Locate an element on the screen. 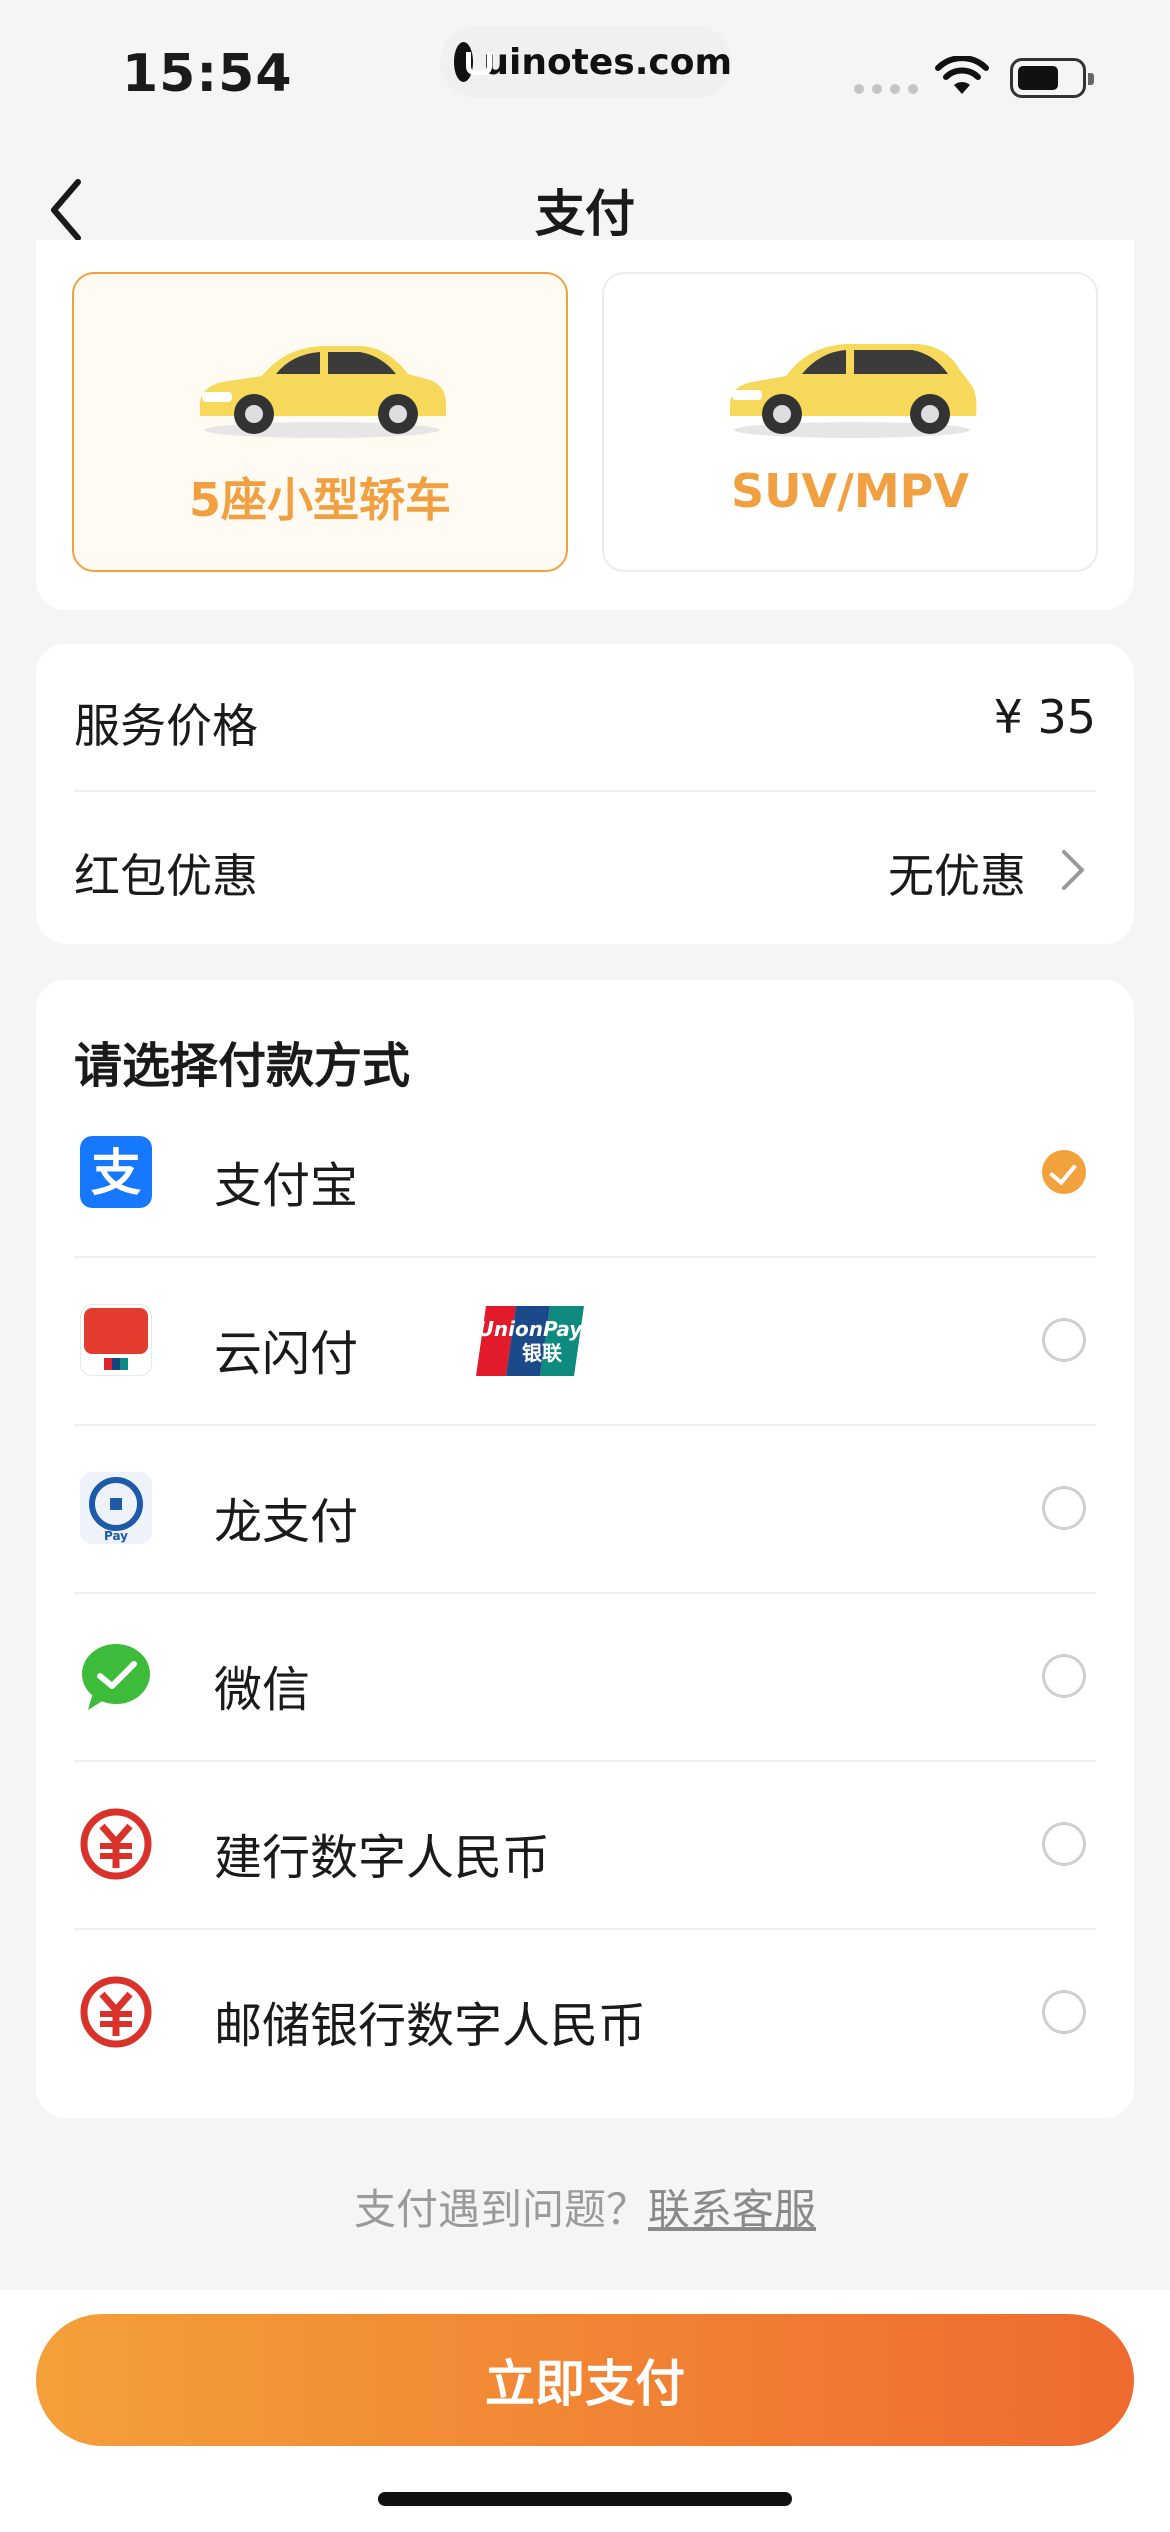 Image resolution: width=1170 pixels, height=2532 pixels. wifi-icon is located at coordinates (962, 75).